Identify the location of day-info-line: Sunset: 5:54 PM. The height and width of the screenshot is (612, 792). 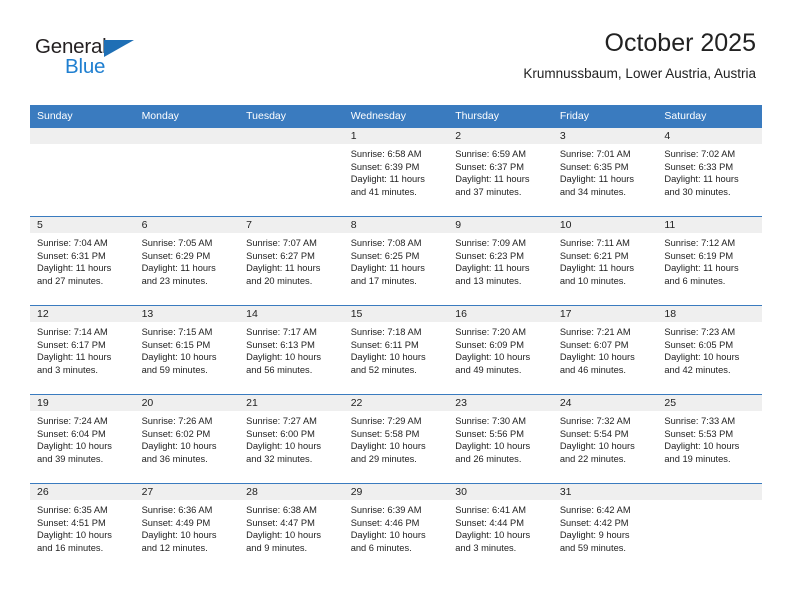
(594, 433).